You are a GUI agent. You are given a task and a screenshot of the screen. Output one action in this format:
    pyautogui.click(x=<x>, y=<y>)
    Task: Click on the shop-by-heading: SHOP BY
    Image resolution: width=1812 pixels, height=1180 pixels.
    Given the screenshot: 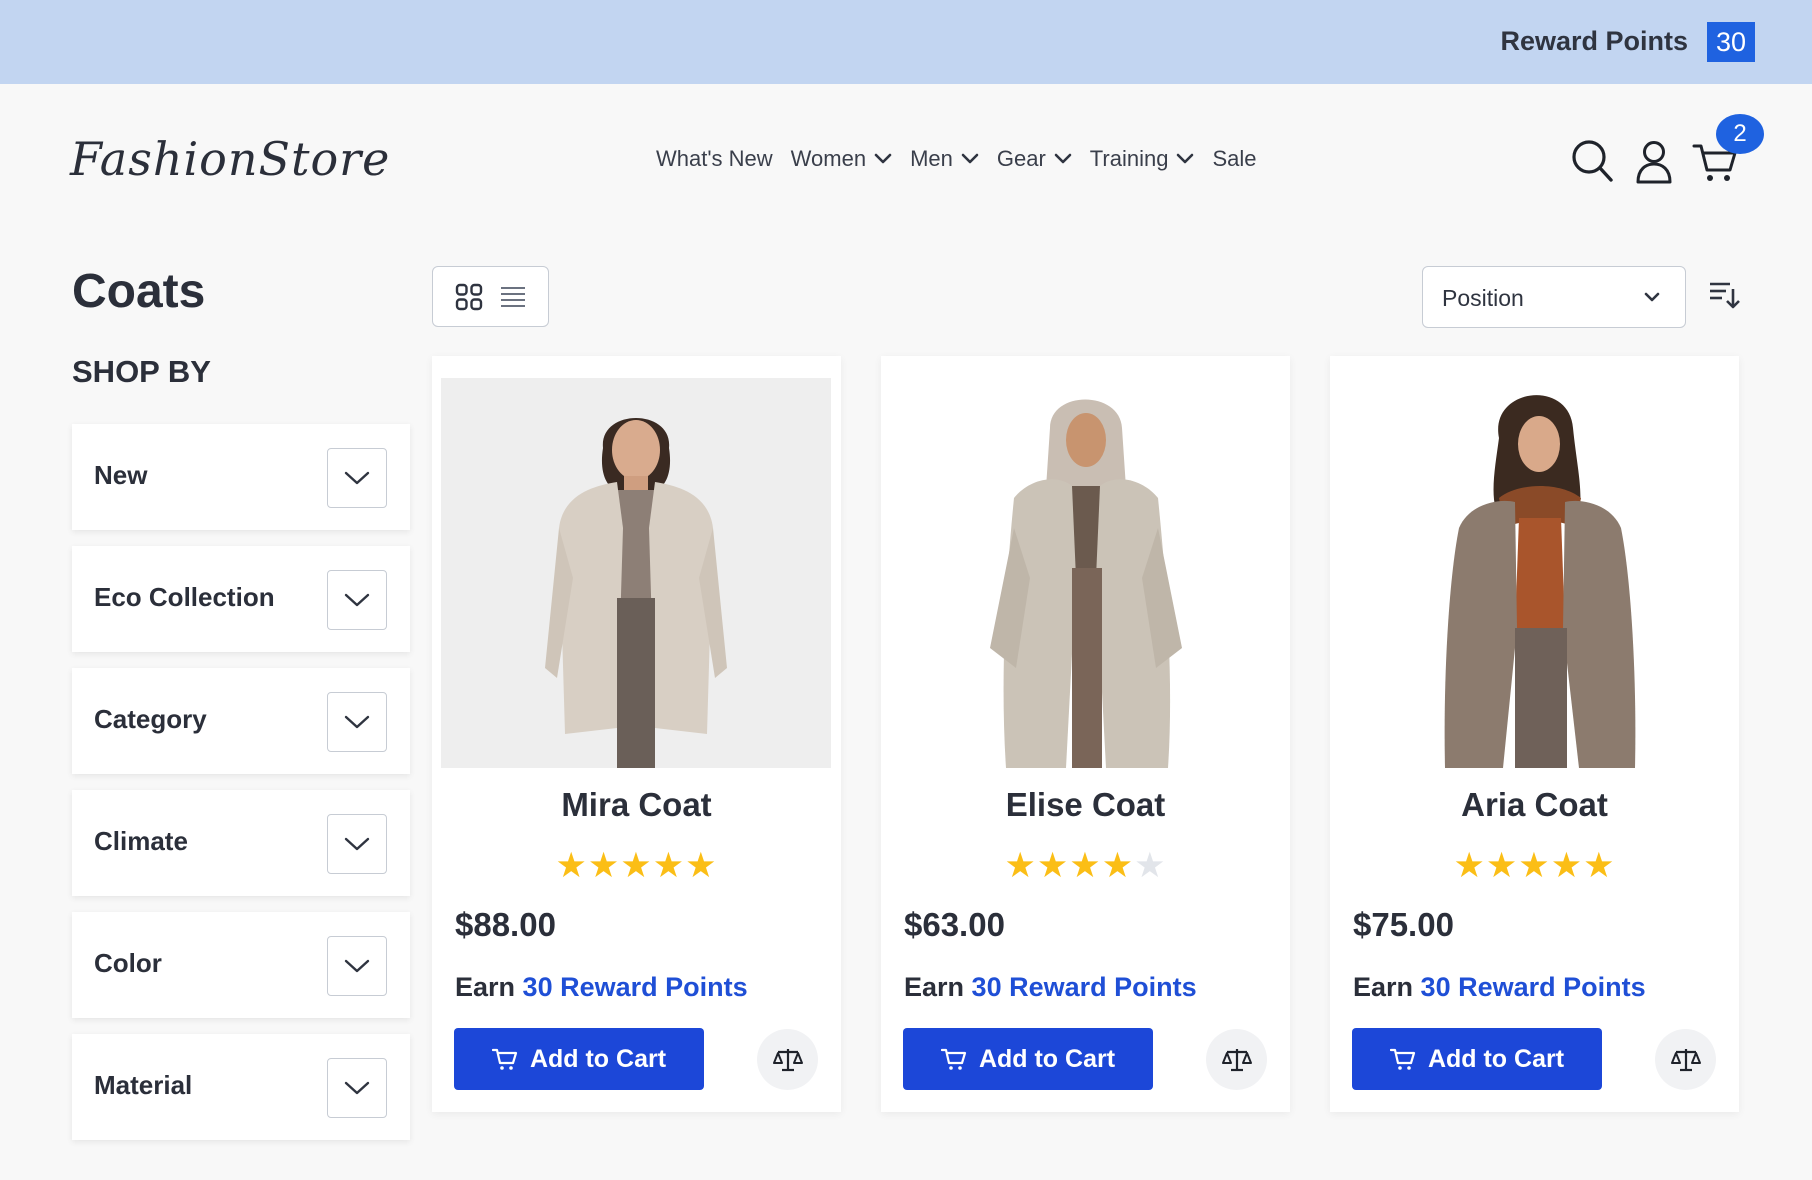 What is the action you would take?
    pyautogui.click(x=141, y=371)
    